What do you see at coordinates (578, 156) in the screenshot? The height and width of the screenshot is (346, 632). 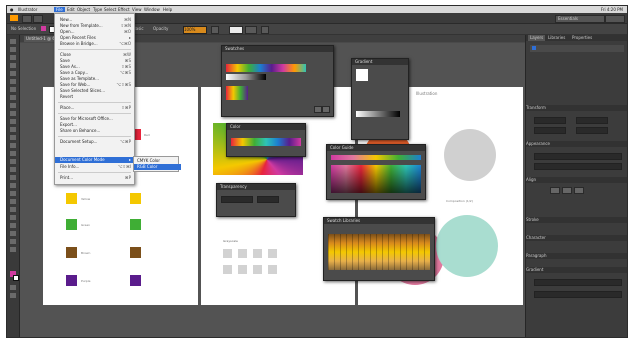 I see `appearance-fill-row` at bounding box center [578, 156].